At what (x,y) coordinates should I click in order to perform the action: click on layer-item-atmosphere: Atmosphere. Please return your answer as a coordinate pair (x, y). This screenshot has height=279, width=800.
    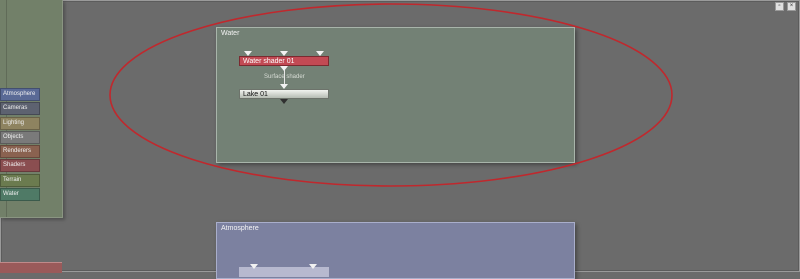
    Looking at the image, I should click on (20, 94).